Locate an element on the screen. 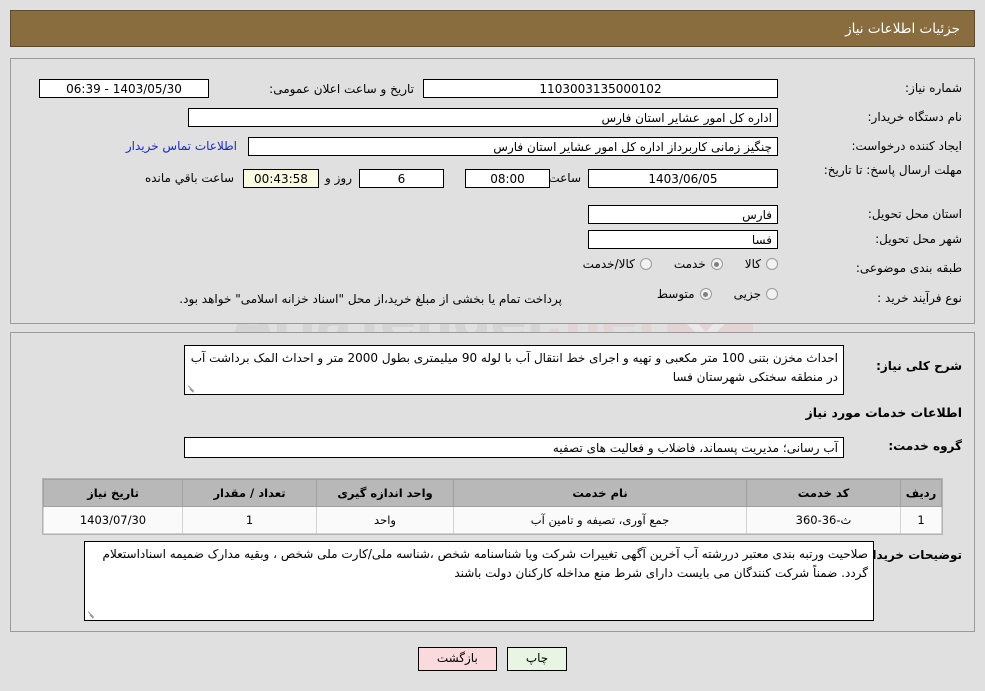  province-label: استان محل تحویل: is located at coordinates (914, 214).